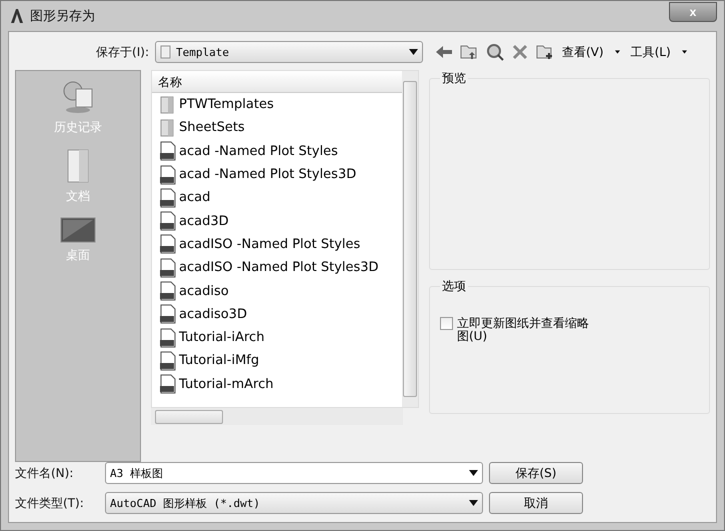 The image size is (725, 531). I want to click on file-type-label: 文件类型(T):, so click(50, 503).